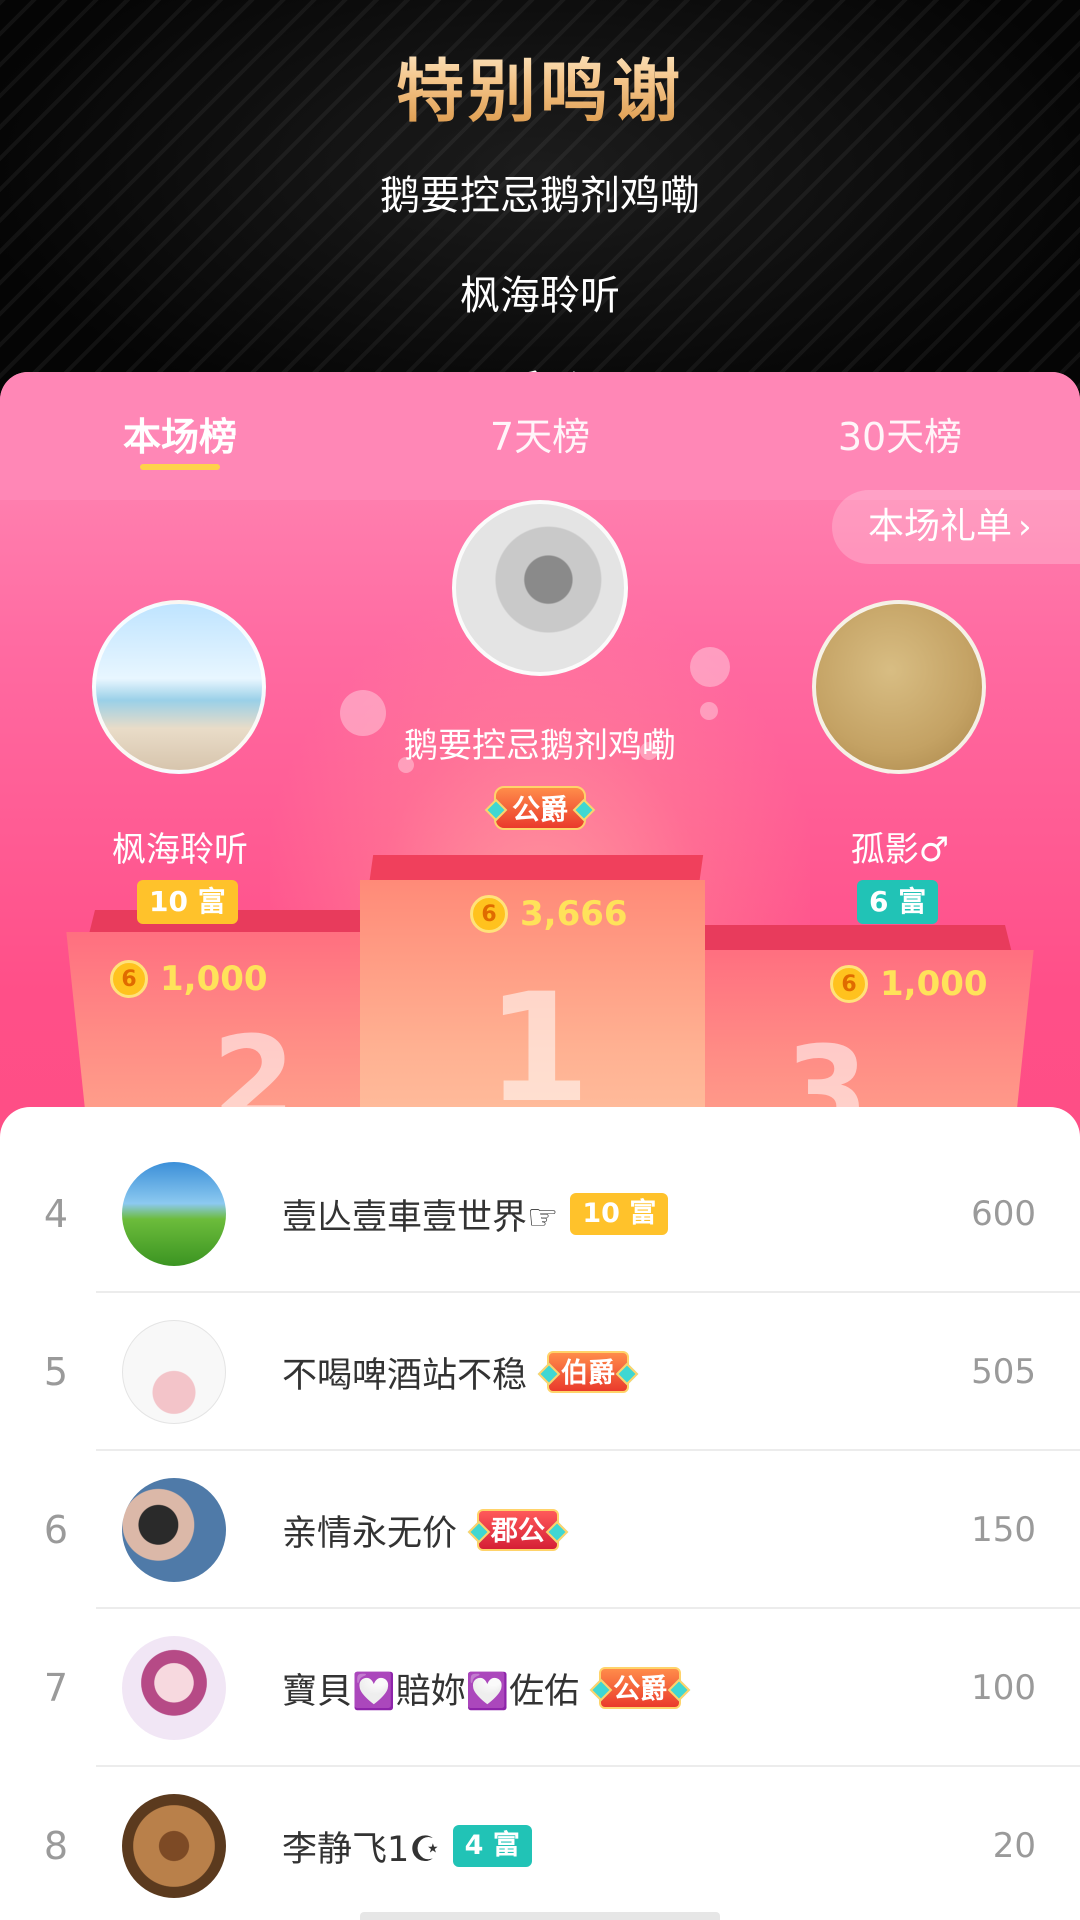 This screenshot has width=1080, height=1920. Describe the element at coordinates (187, 902) in the screenshot. I see `second-place-wealth-badge: 10 富` at that location.